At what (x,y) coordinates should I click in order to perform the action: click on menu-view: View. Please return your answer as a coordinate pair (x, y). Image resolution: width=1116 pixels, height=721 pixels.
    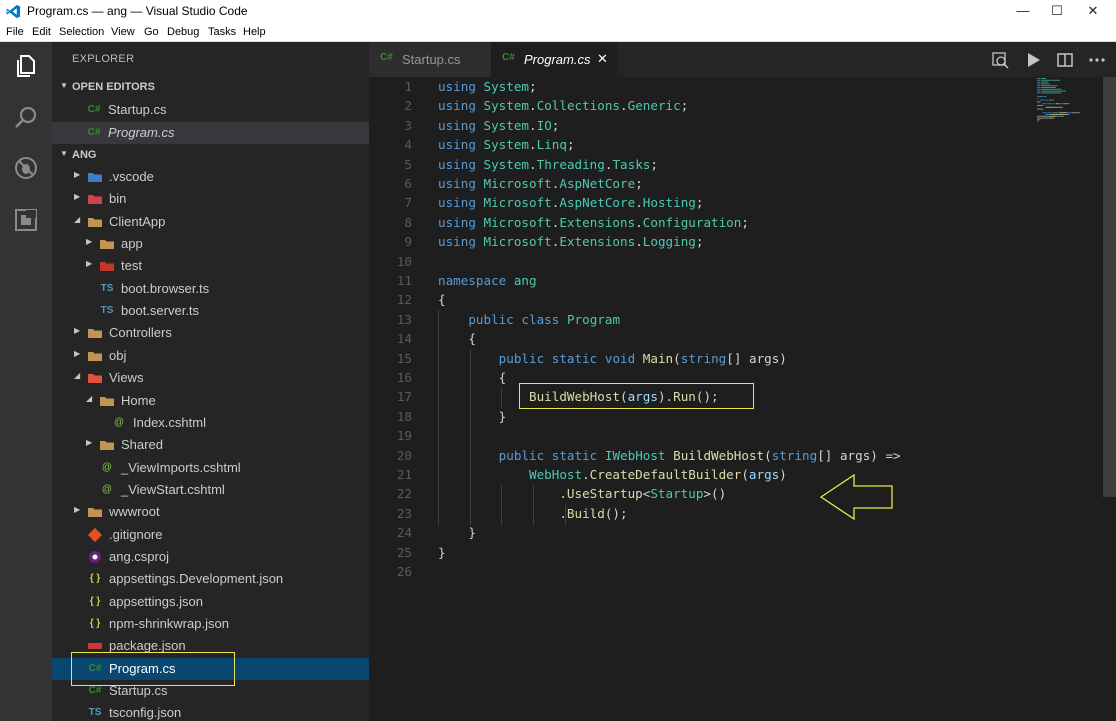
    Looking at the image, I should click on (123, 32).